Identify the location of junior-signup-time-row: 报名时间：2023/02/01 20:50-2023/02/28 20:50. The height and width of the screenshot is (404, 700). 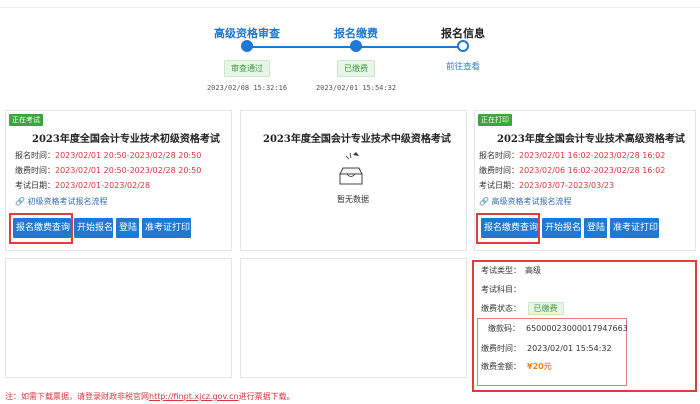
(108, 155).